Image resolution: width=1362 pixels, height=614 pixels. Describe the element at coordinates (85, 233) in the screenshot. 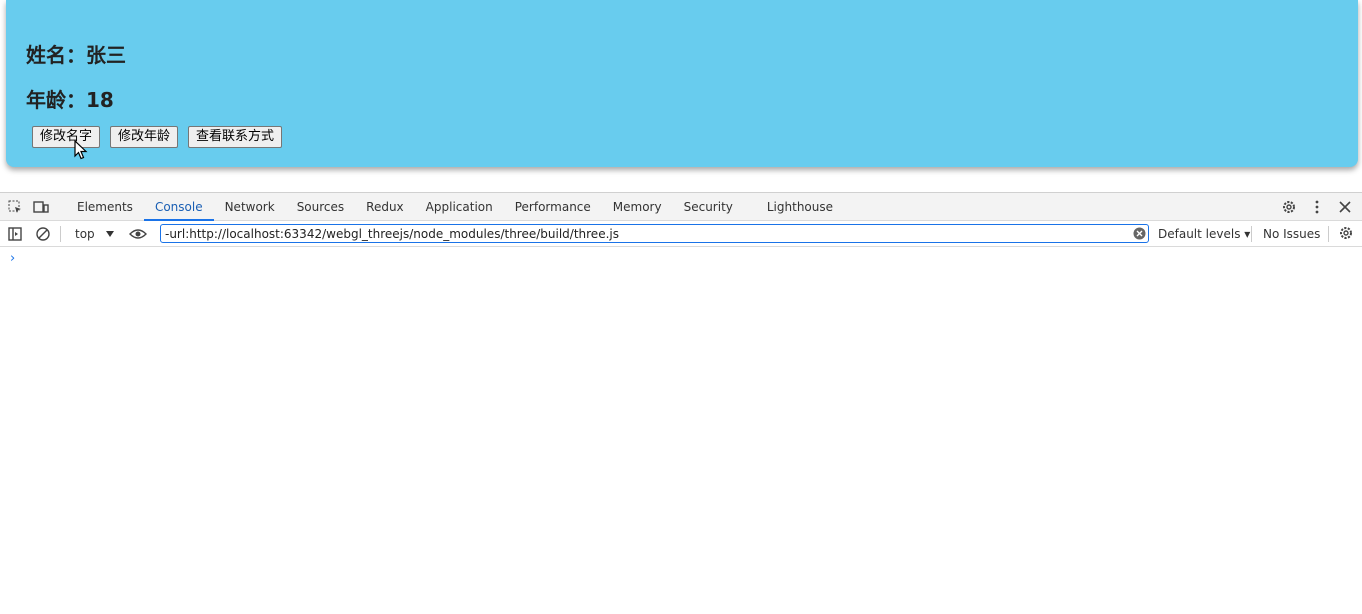

I see `context-label: top` at that location.